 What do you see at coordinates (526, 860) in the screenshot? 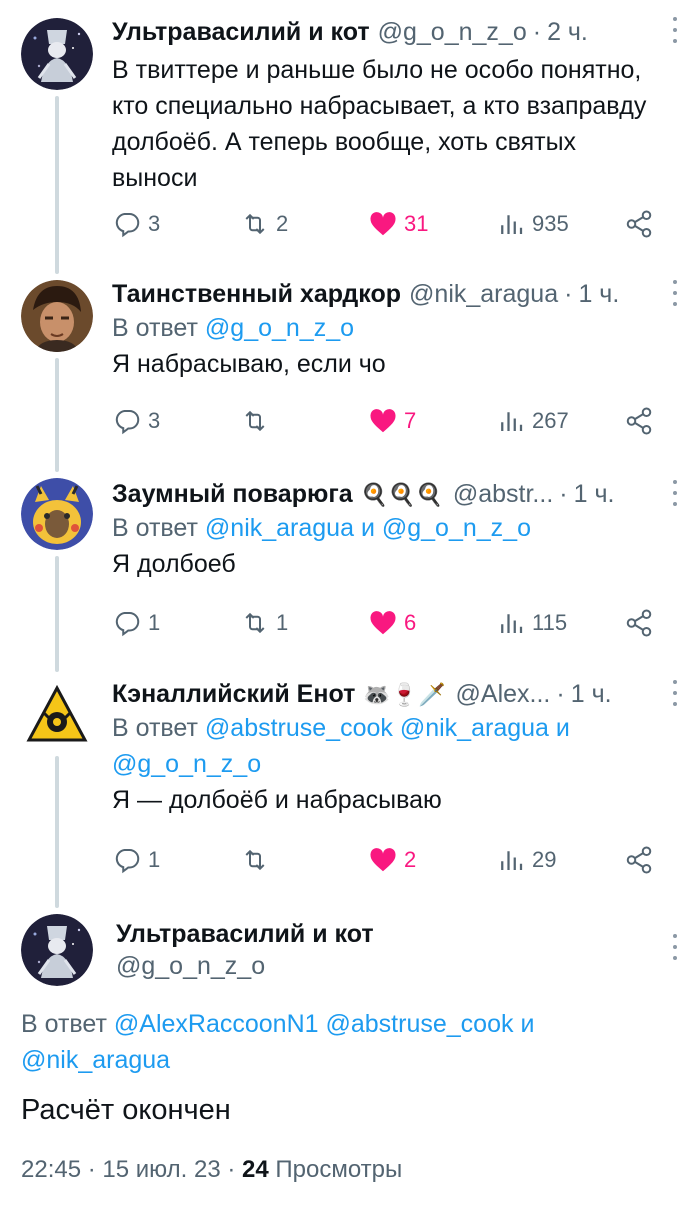
I see `views-button: 29` at bounding box center [526, 860].